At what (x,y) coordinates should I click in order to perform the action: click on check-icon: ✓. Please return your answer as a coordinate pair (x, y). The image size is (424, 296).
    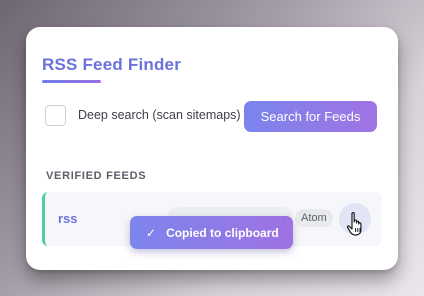
    Looking at the image, I should click on (151, 232).